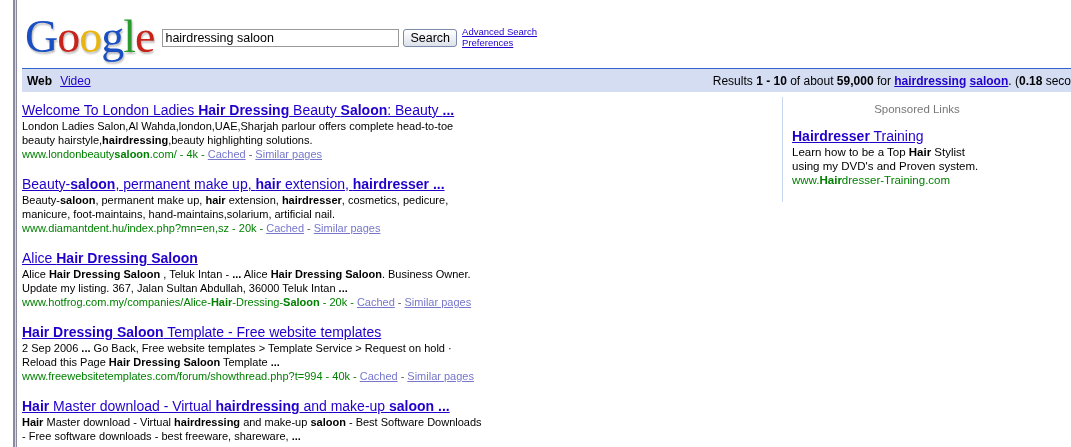 This screenshot has width=1071, height=447. I want to click on ad-text: using my DVD's and Proven system., so click(886, 166).